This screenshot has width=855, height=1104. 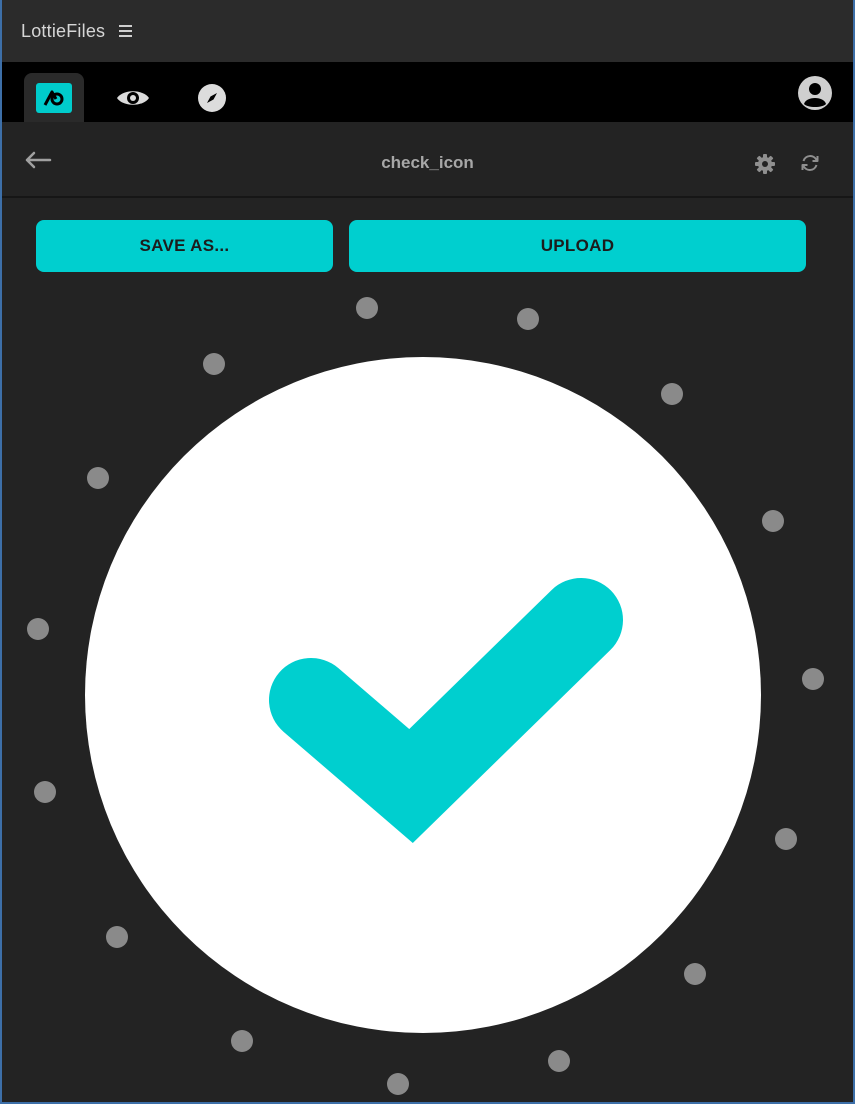 What do you see at coordinates (577, 246) in the screenshot?
I see `upload-button: UPLOAD` at bounding box center [577, 246].